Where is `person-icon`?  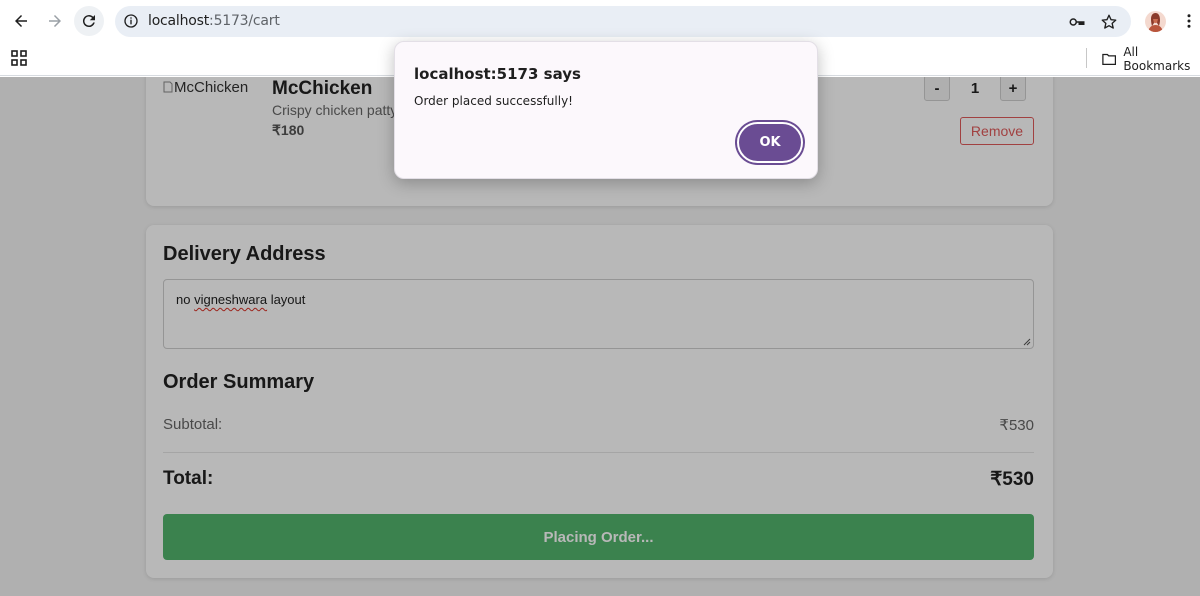
person-icon is located at coordinates (1155, 22).